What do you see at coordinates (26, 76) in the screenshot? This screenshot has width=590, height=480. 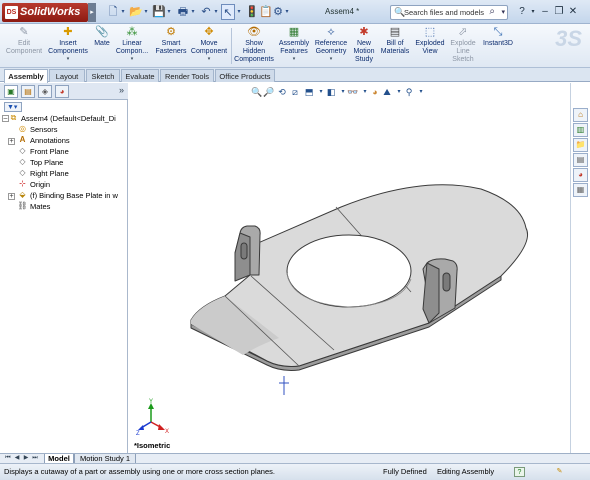 I see `tab-assembly: Assembly` at bounding box center [26, 76].